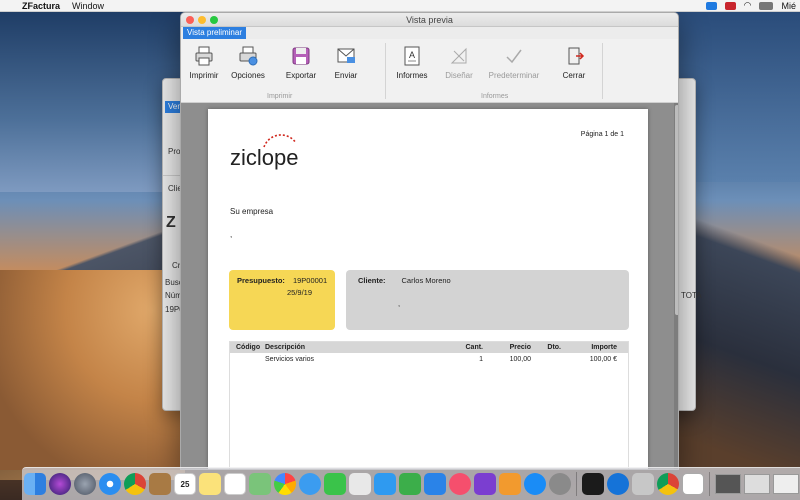  I want to click on music-icon, so click(460, 484).